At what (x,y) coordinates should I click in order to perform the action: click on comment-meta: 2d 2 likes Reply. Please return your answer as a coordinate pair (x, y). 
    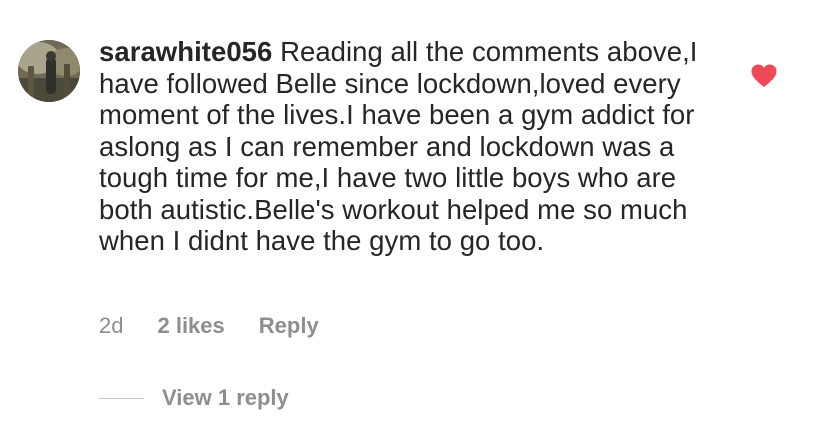
    Looking at the image, I should click on (209, 326).